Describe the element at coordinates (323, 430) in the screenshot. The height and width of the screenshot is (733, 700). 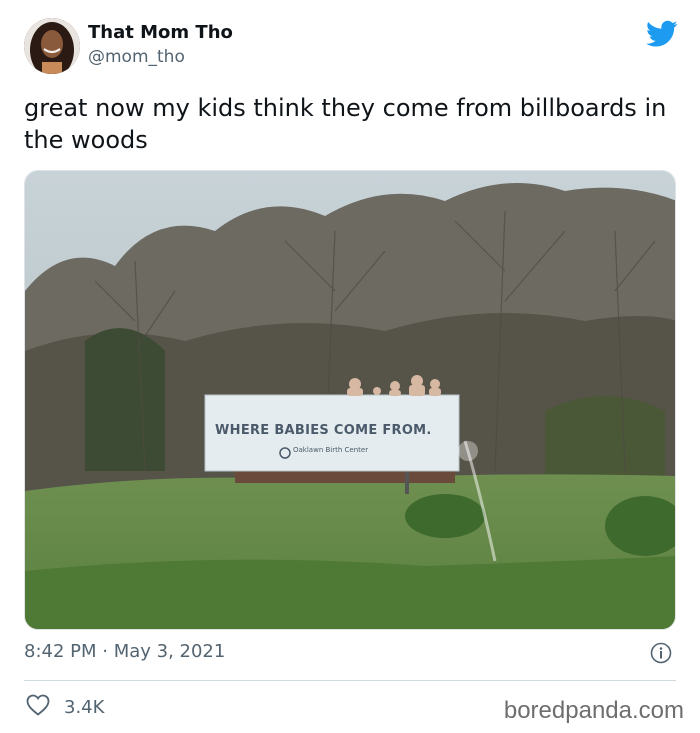
I see `billboard-headline: WHERE BABIES COME FROM.` at that location.